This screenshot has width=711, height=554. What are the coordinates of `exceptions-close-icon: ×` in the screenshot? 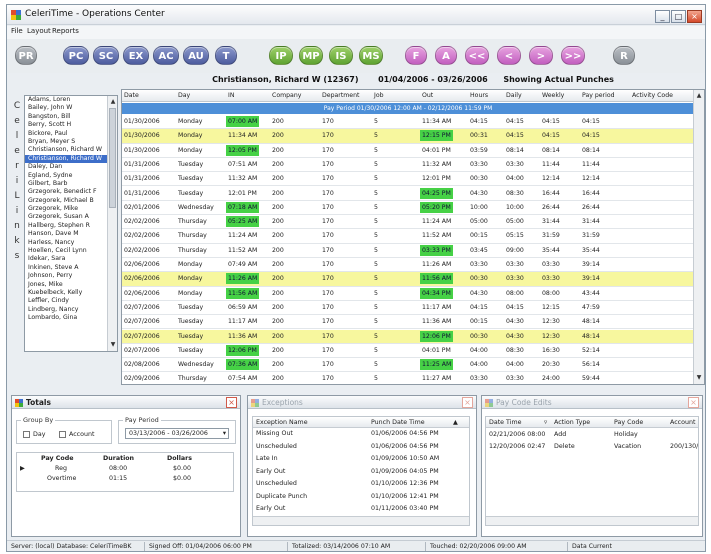 It's located at (467, 402).